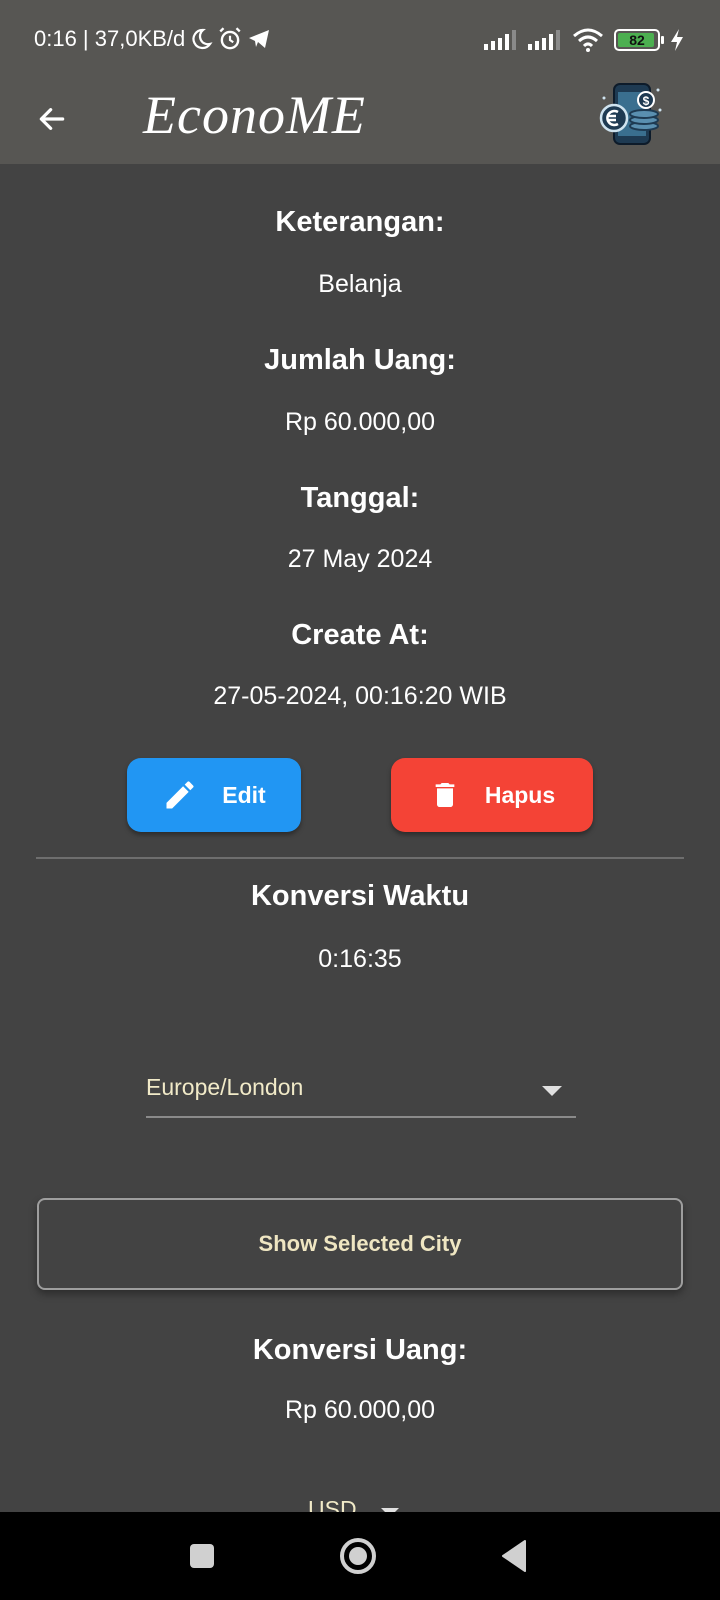  I want to click on money-conversion-value: Rp 60.000,00, so click(360, 1410).